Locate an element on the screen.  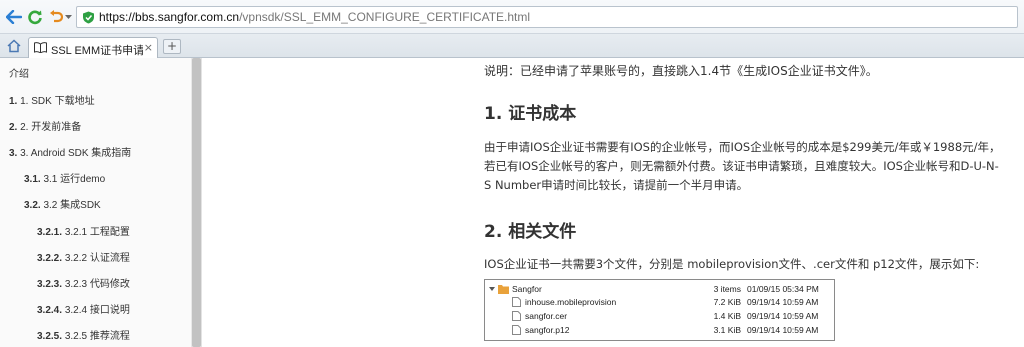
refresh-icon is located at coordinates (35, 17).